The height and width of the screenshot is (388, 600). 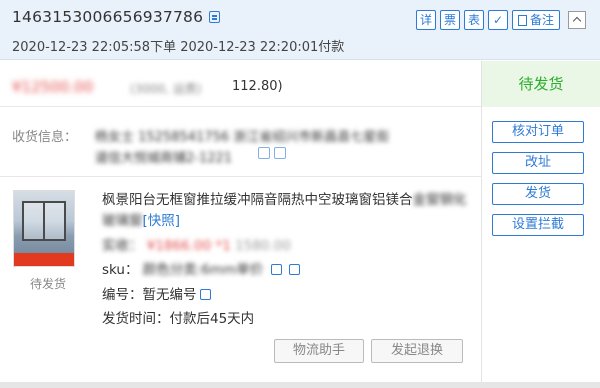 I want to click on change-address-button: 改址, so click(x=538, y=163).